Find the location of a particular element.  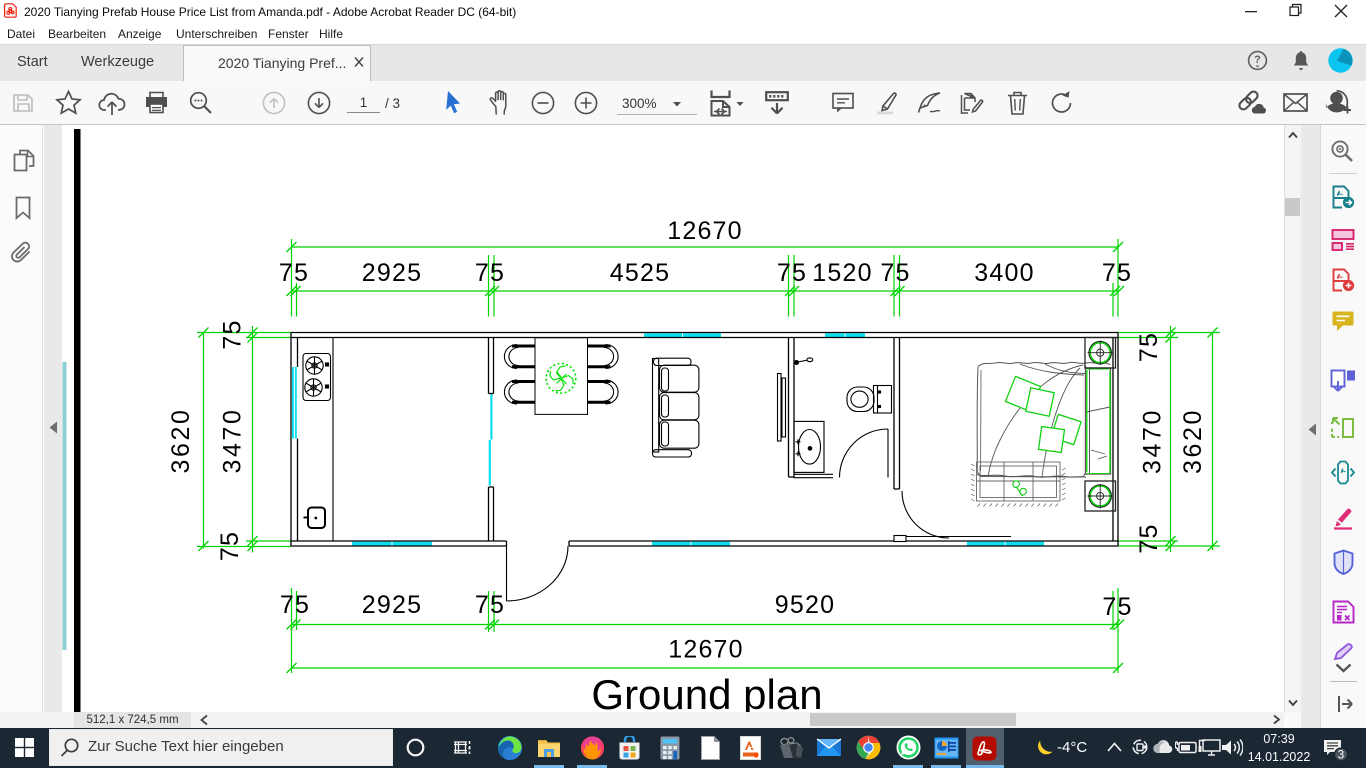

svg-text: 3 is located at coordinates (1341, 756).